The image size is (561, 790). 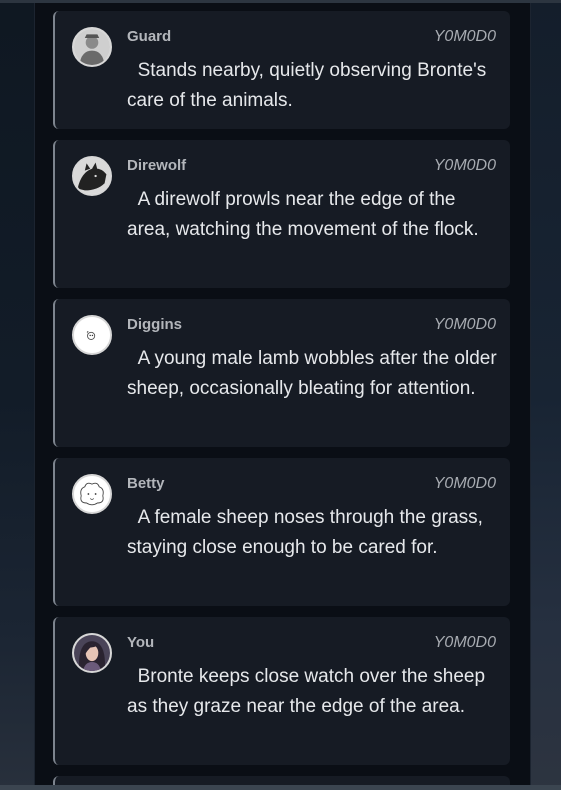 I want to click on sender-name: Guard, so click(x=149, y=36).